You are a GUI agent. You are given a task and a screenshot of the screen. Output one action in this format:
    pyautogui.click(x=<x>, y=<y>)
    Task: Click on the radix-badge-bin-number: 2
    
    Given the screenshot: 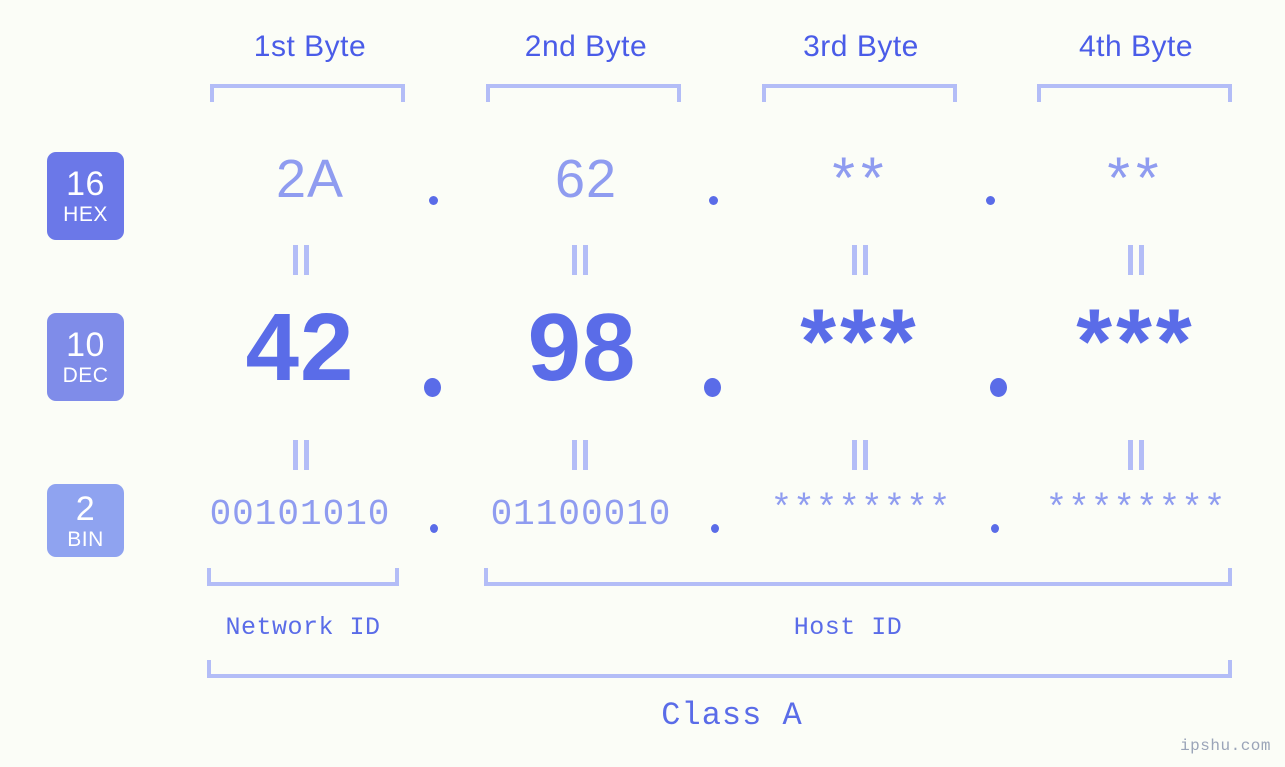 What is the action you would take?
    pyautogui.click(x=85, y=508)
    